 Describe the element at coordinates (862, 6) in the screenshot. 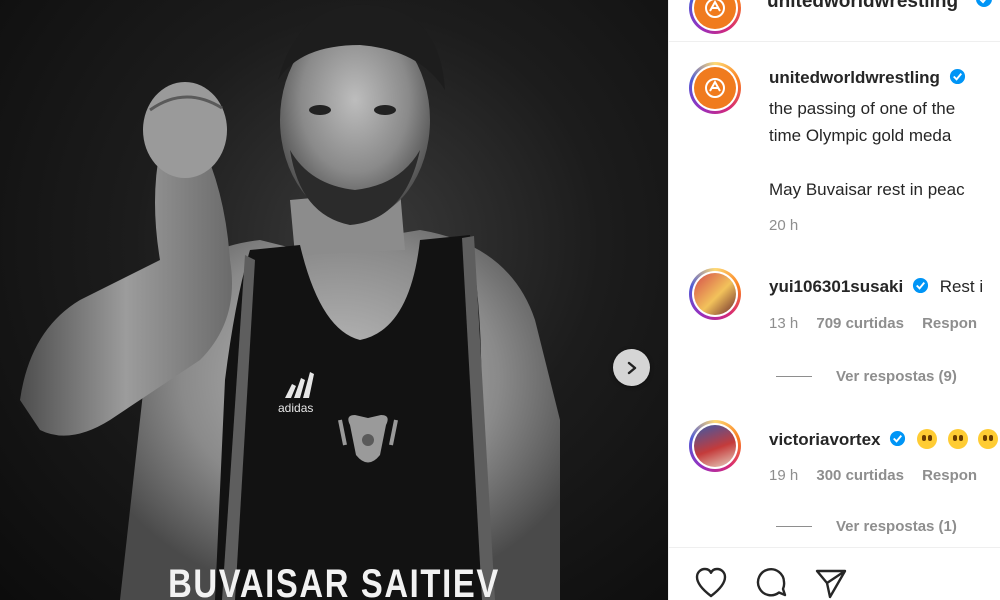

I see `header-username: unitedworldwrestling` at that location.